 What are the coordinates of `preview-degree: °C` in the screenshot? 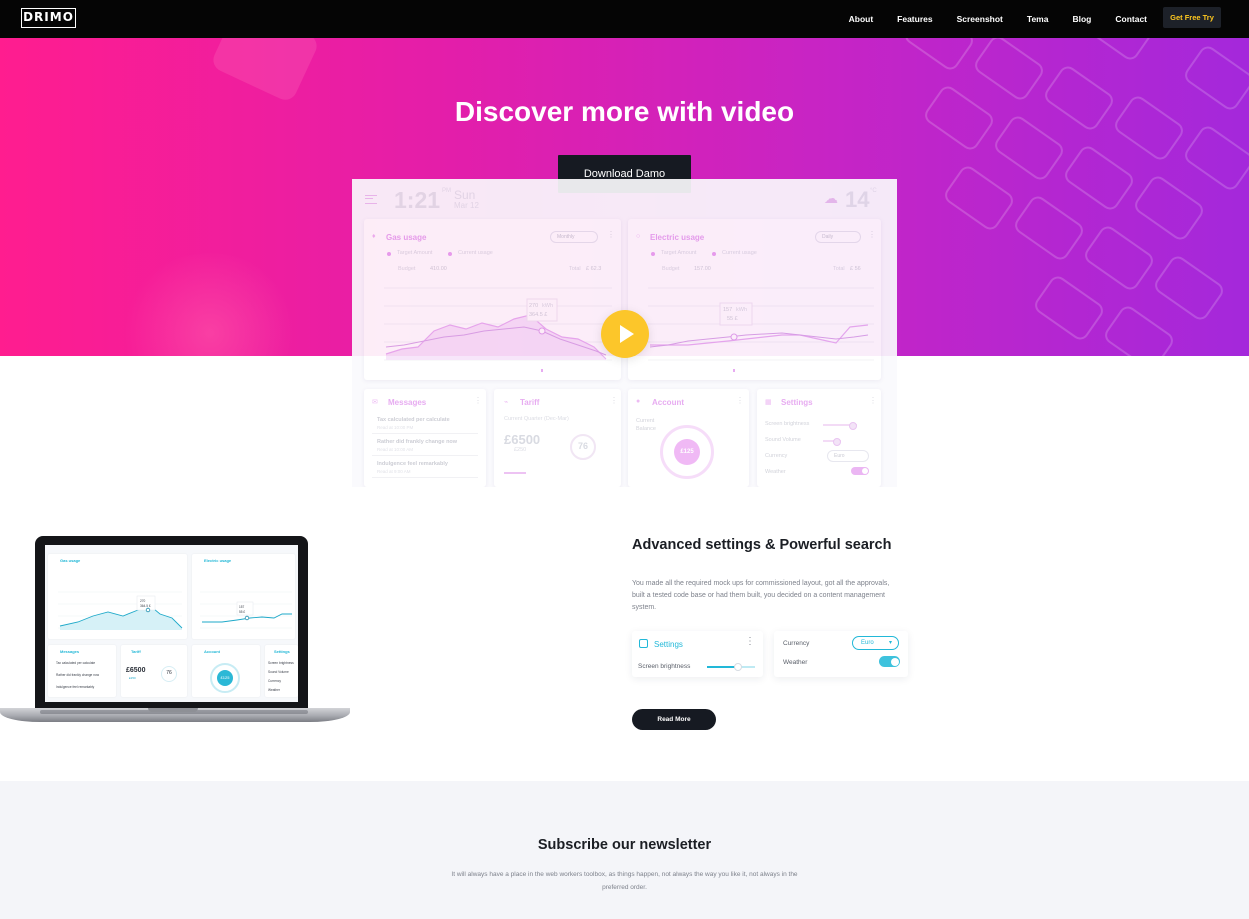 It's located at (873, 191).